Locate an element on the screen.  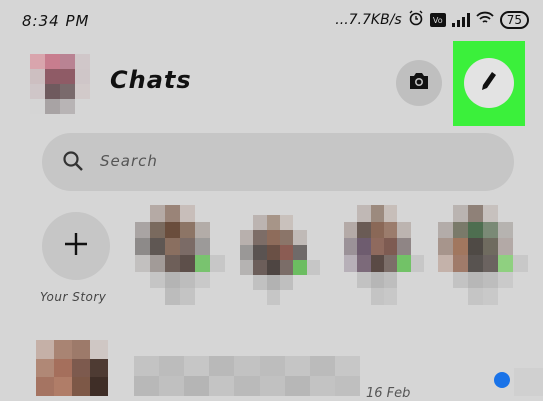
search-bar: Search is located at coordinates (278, 162).